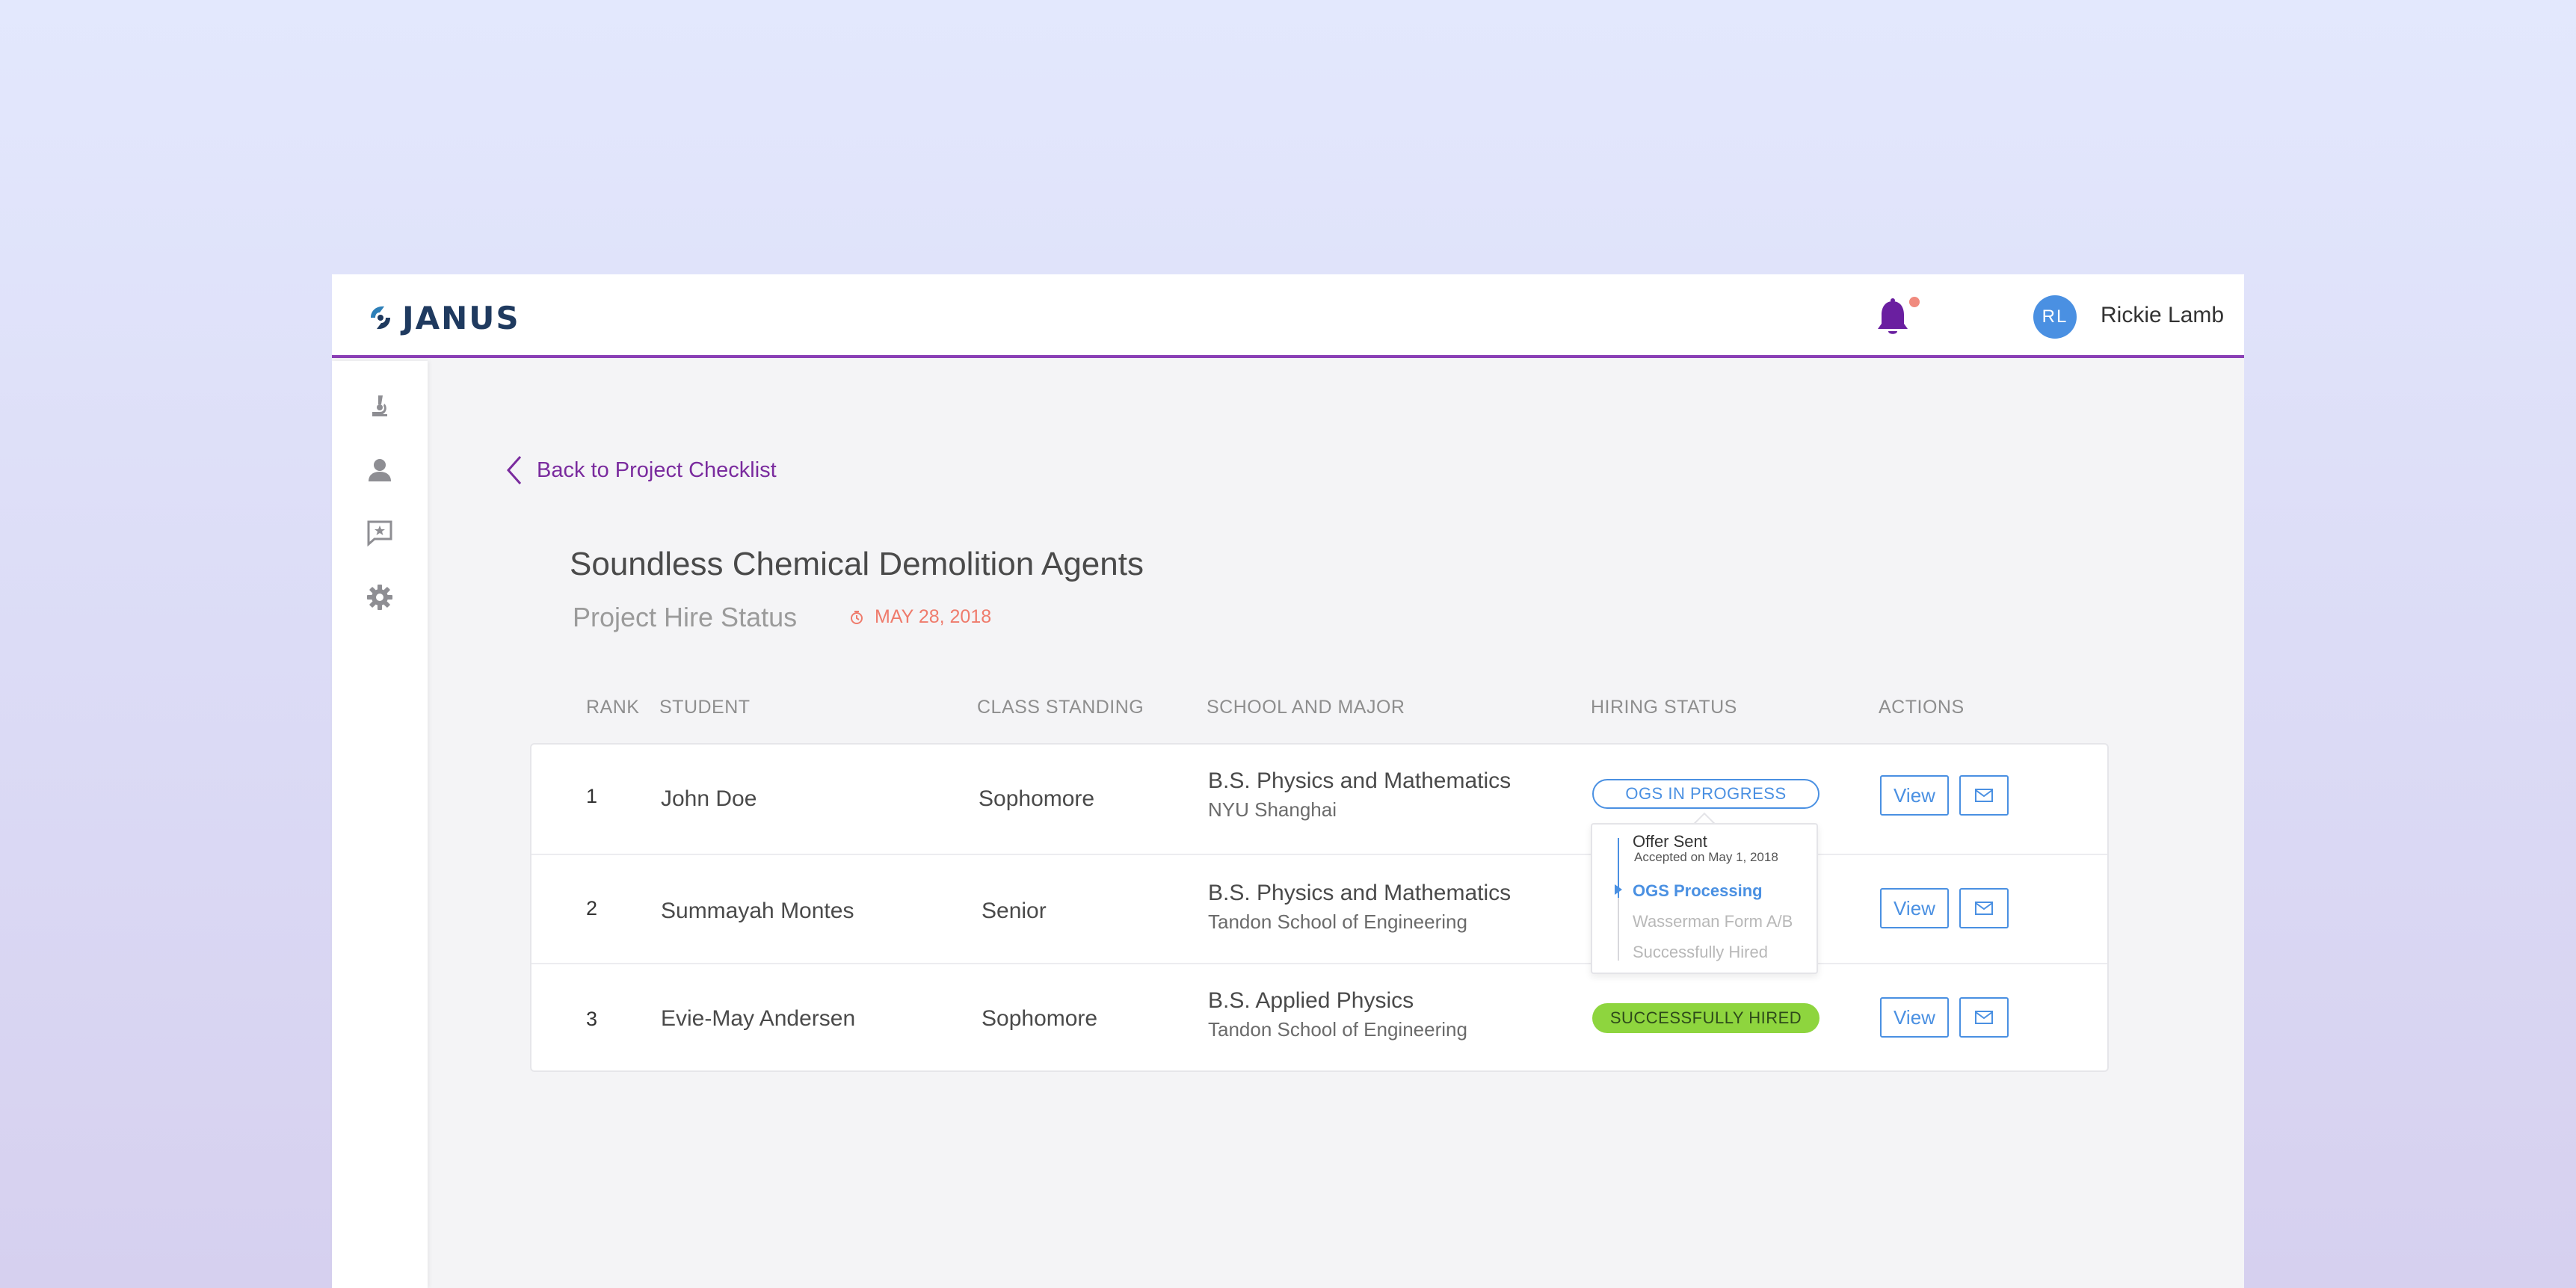 Image resolution: width=2576 pixels, height=1288 pixels. I want to click on step-wasserman-form: Wasserman Form A/B, so click(1713, 921).